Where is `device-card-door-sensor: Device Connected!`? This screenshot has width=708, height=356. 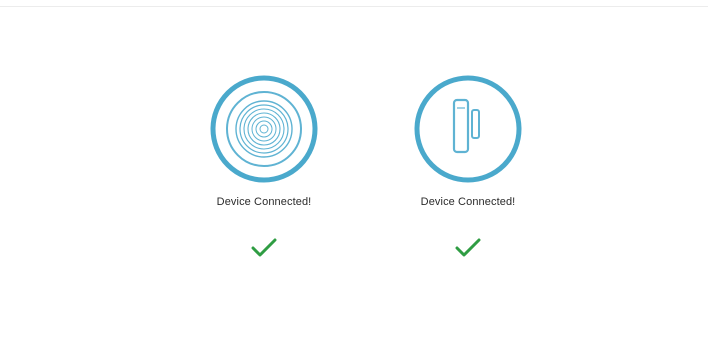
device-card-door-sensor: Device Connected! is located at coordinates (468, 174).